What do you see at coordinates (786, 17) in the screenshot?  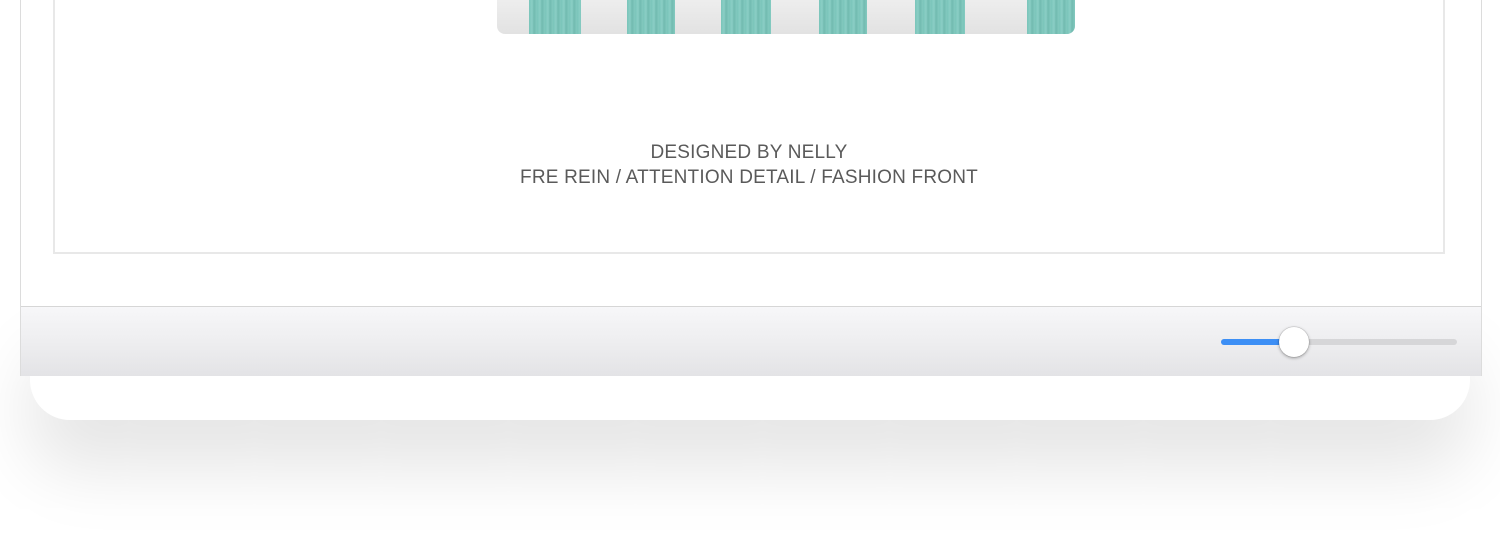 I see `fabric-image` at bounding box center [786, 17].